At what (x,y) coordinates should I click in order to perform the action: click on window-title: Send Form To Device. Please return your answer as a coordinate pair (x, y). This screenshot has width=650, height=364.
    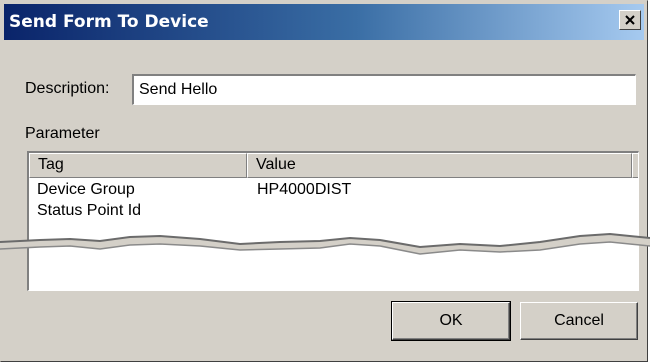
    Looking at the image, I should click on (109, 22).